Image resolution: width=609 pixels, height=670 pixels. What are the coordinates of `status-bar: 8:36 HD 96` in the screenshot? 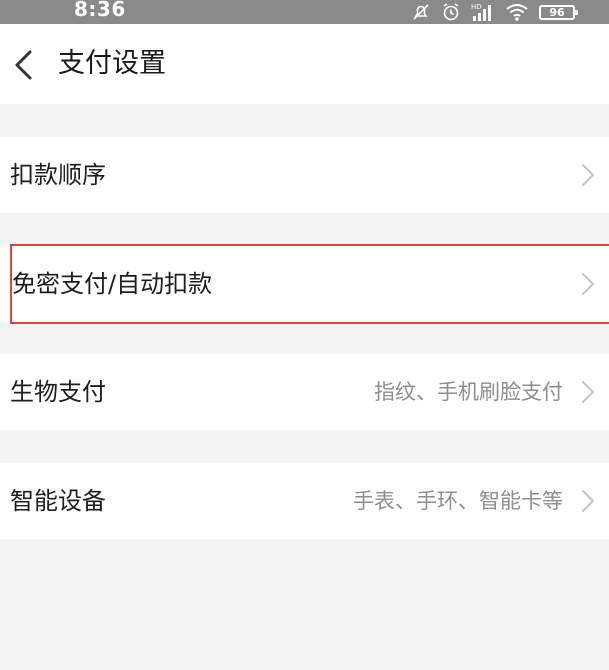 It's located at (304, 12).